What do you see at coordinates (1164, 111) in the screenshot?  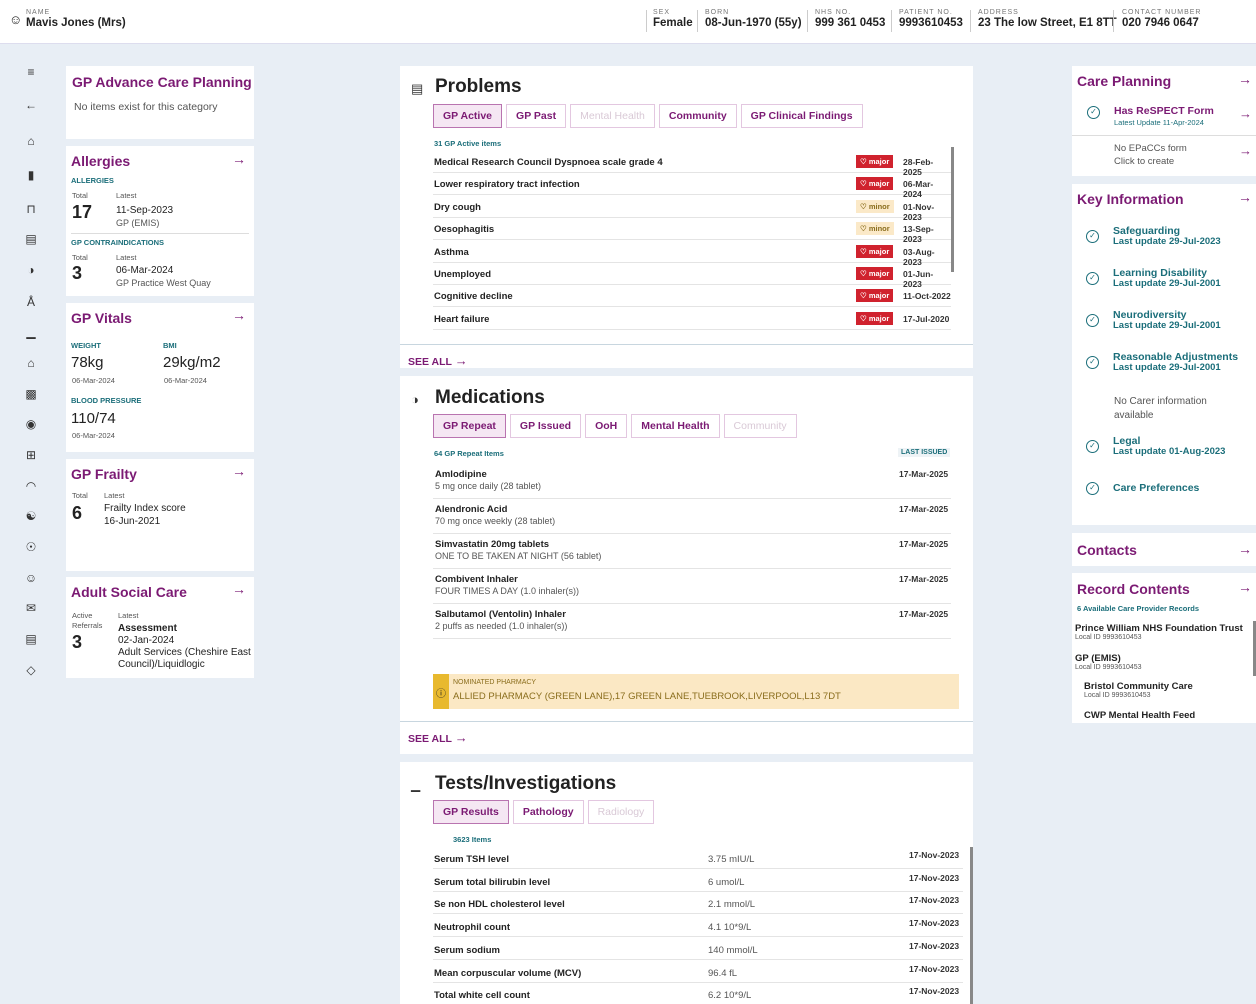 I see `respect-form-link: Has ReSPECT Form` at bounding box center [1164, 111].